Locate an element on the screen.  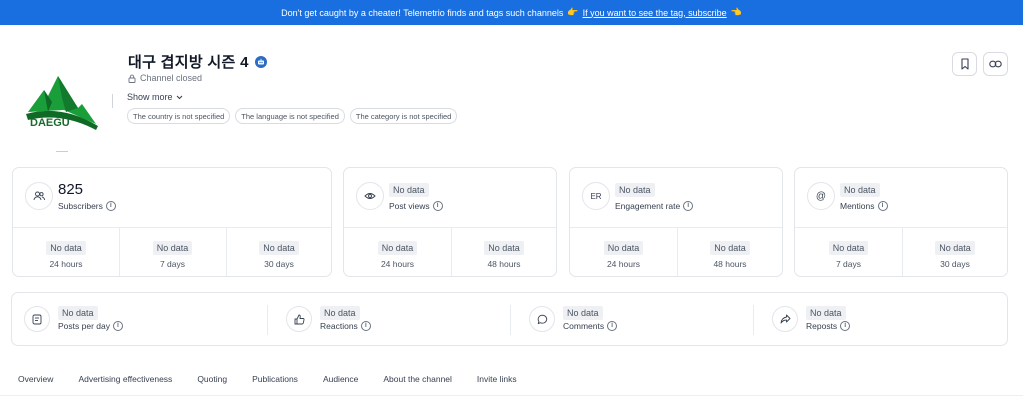
reposts-stat: No data Reposts i is located at coordinates (882, 319).